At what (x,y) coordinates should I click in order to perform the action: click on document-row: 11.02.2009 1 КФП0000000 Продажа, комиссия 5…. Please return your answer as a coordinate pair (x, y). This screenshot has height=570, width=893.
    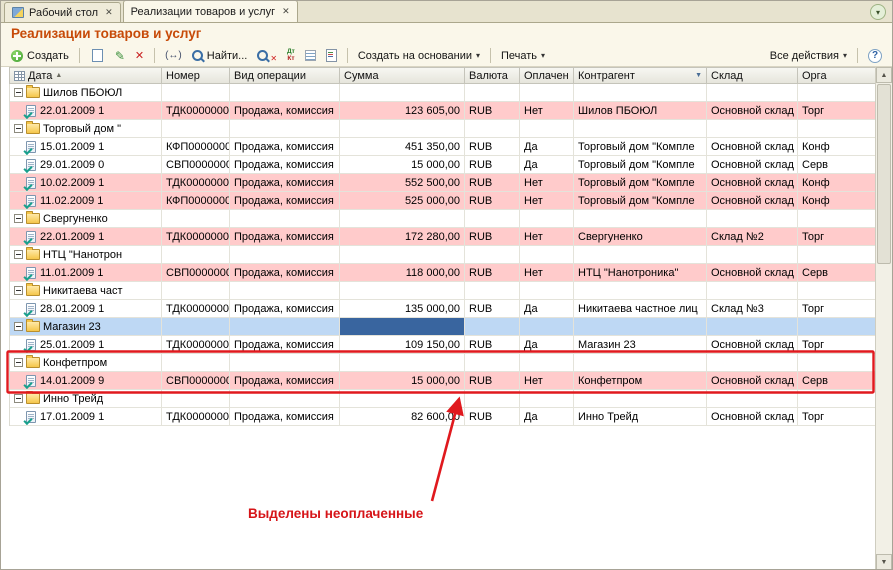
    Looking at the image, I should click on (444, 201).